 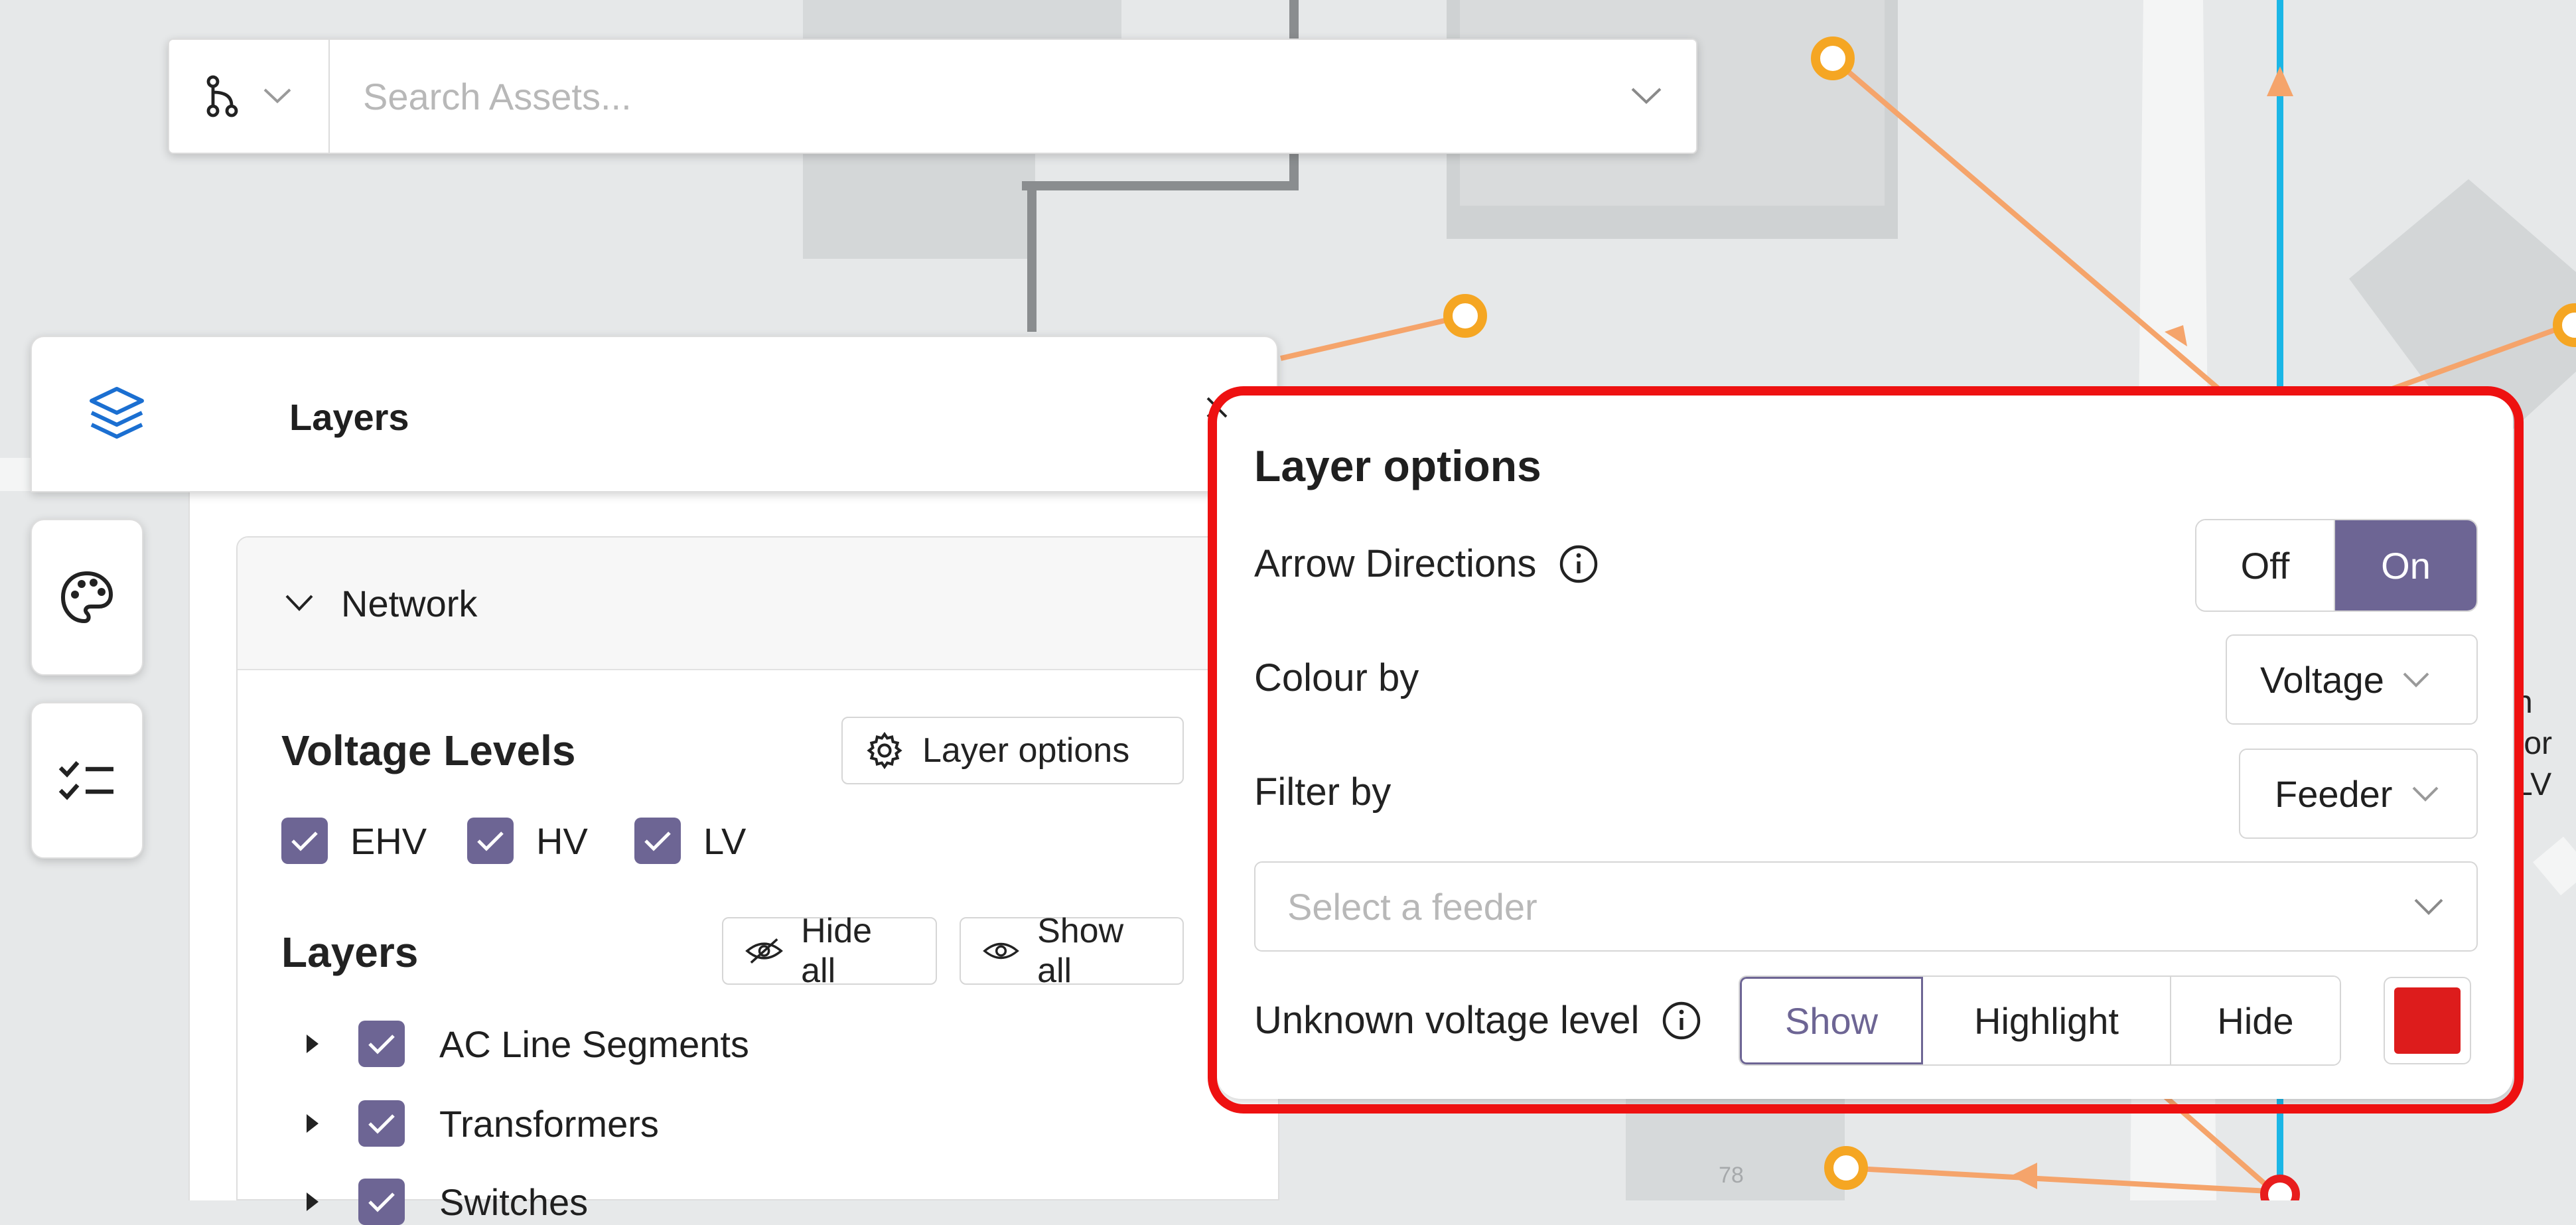 I want to click on colour-by-label: Colour by, so click(x=1337, y=678).